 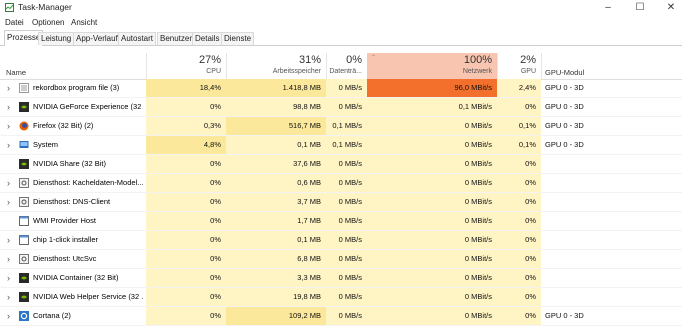 I want to click on tab-benutzer: Benutzer, so click(x=176, y=38).